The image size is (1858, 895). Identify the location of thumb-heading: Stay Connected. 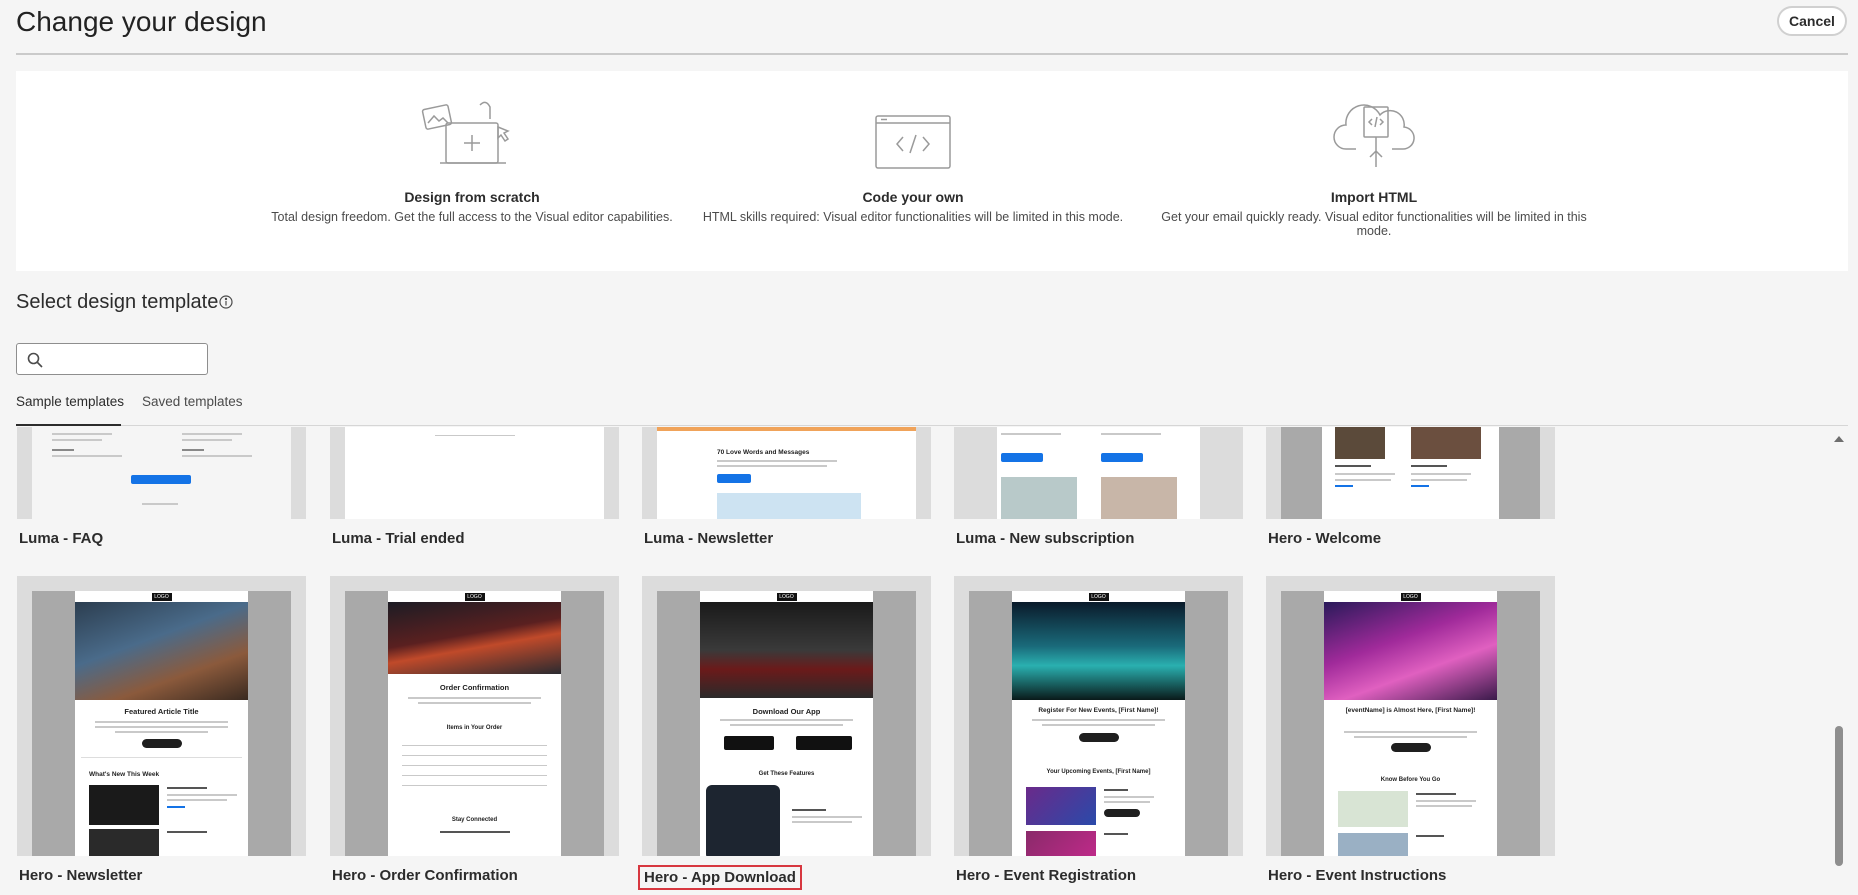
(474, 820).